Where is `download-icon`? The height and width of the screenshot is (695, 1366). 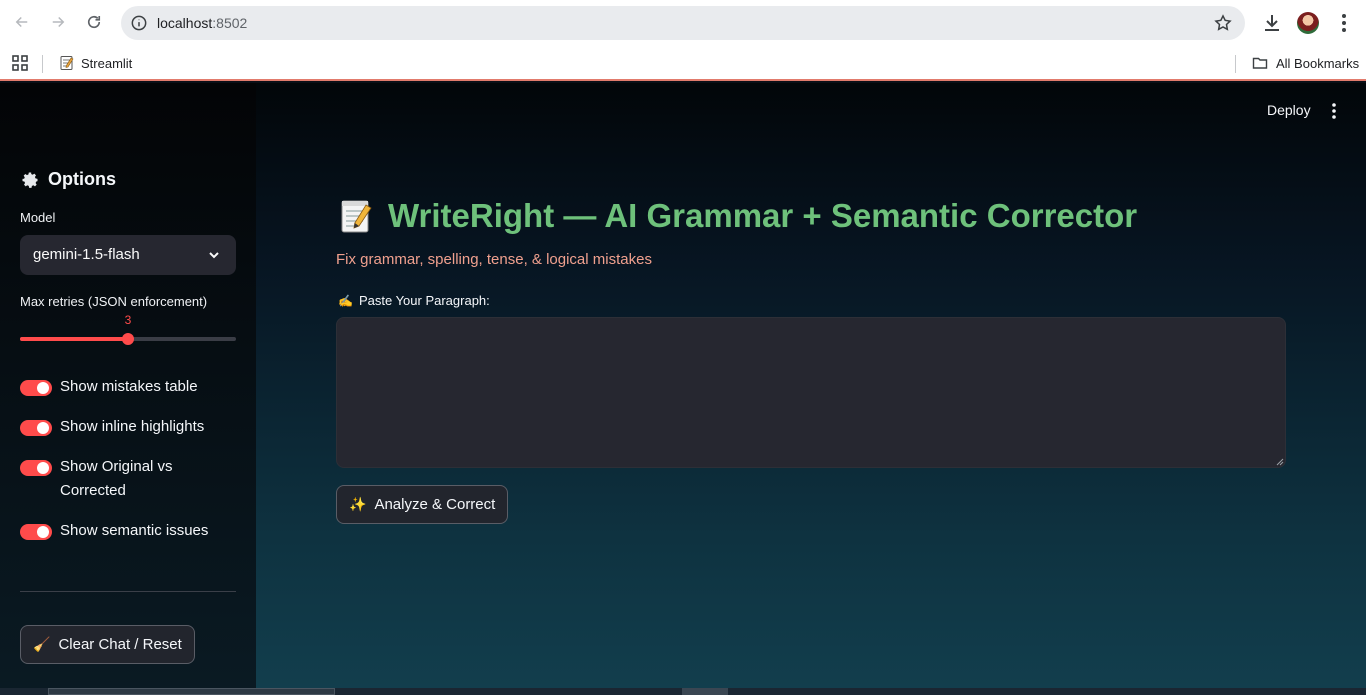 download-icon is located at coordinates (1272, 23).